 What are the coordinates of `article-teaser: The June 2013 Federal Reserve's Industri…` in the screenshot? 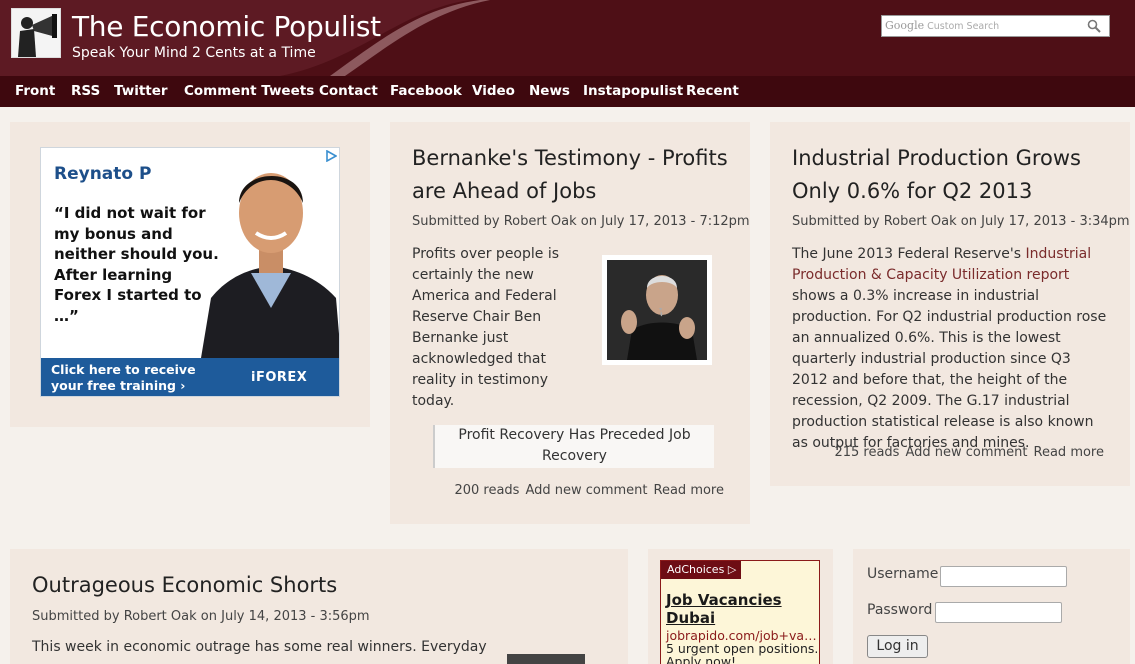 It's located at (949, 348).